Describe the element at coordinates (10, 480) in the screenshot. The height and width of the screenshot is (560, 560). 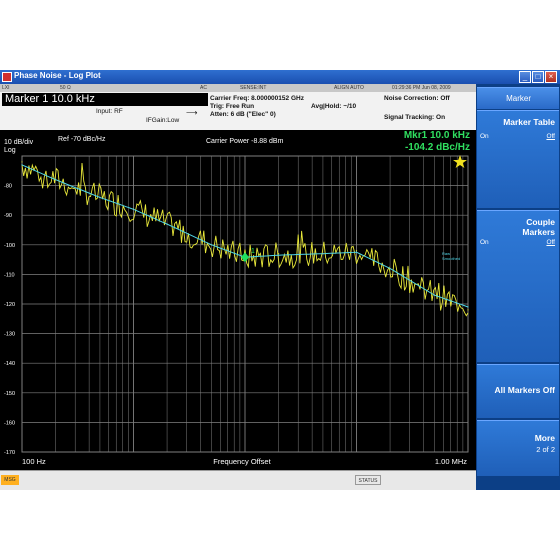
I see `msg-indicator: MSG` at that location.